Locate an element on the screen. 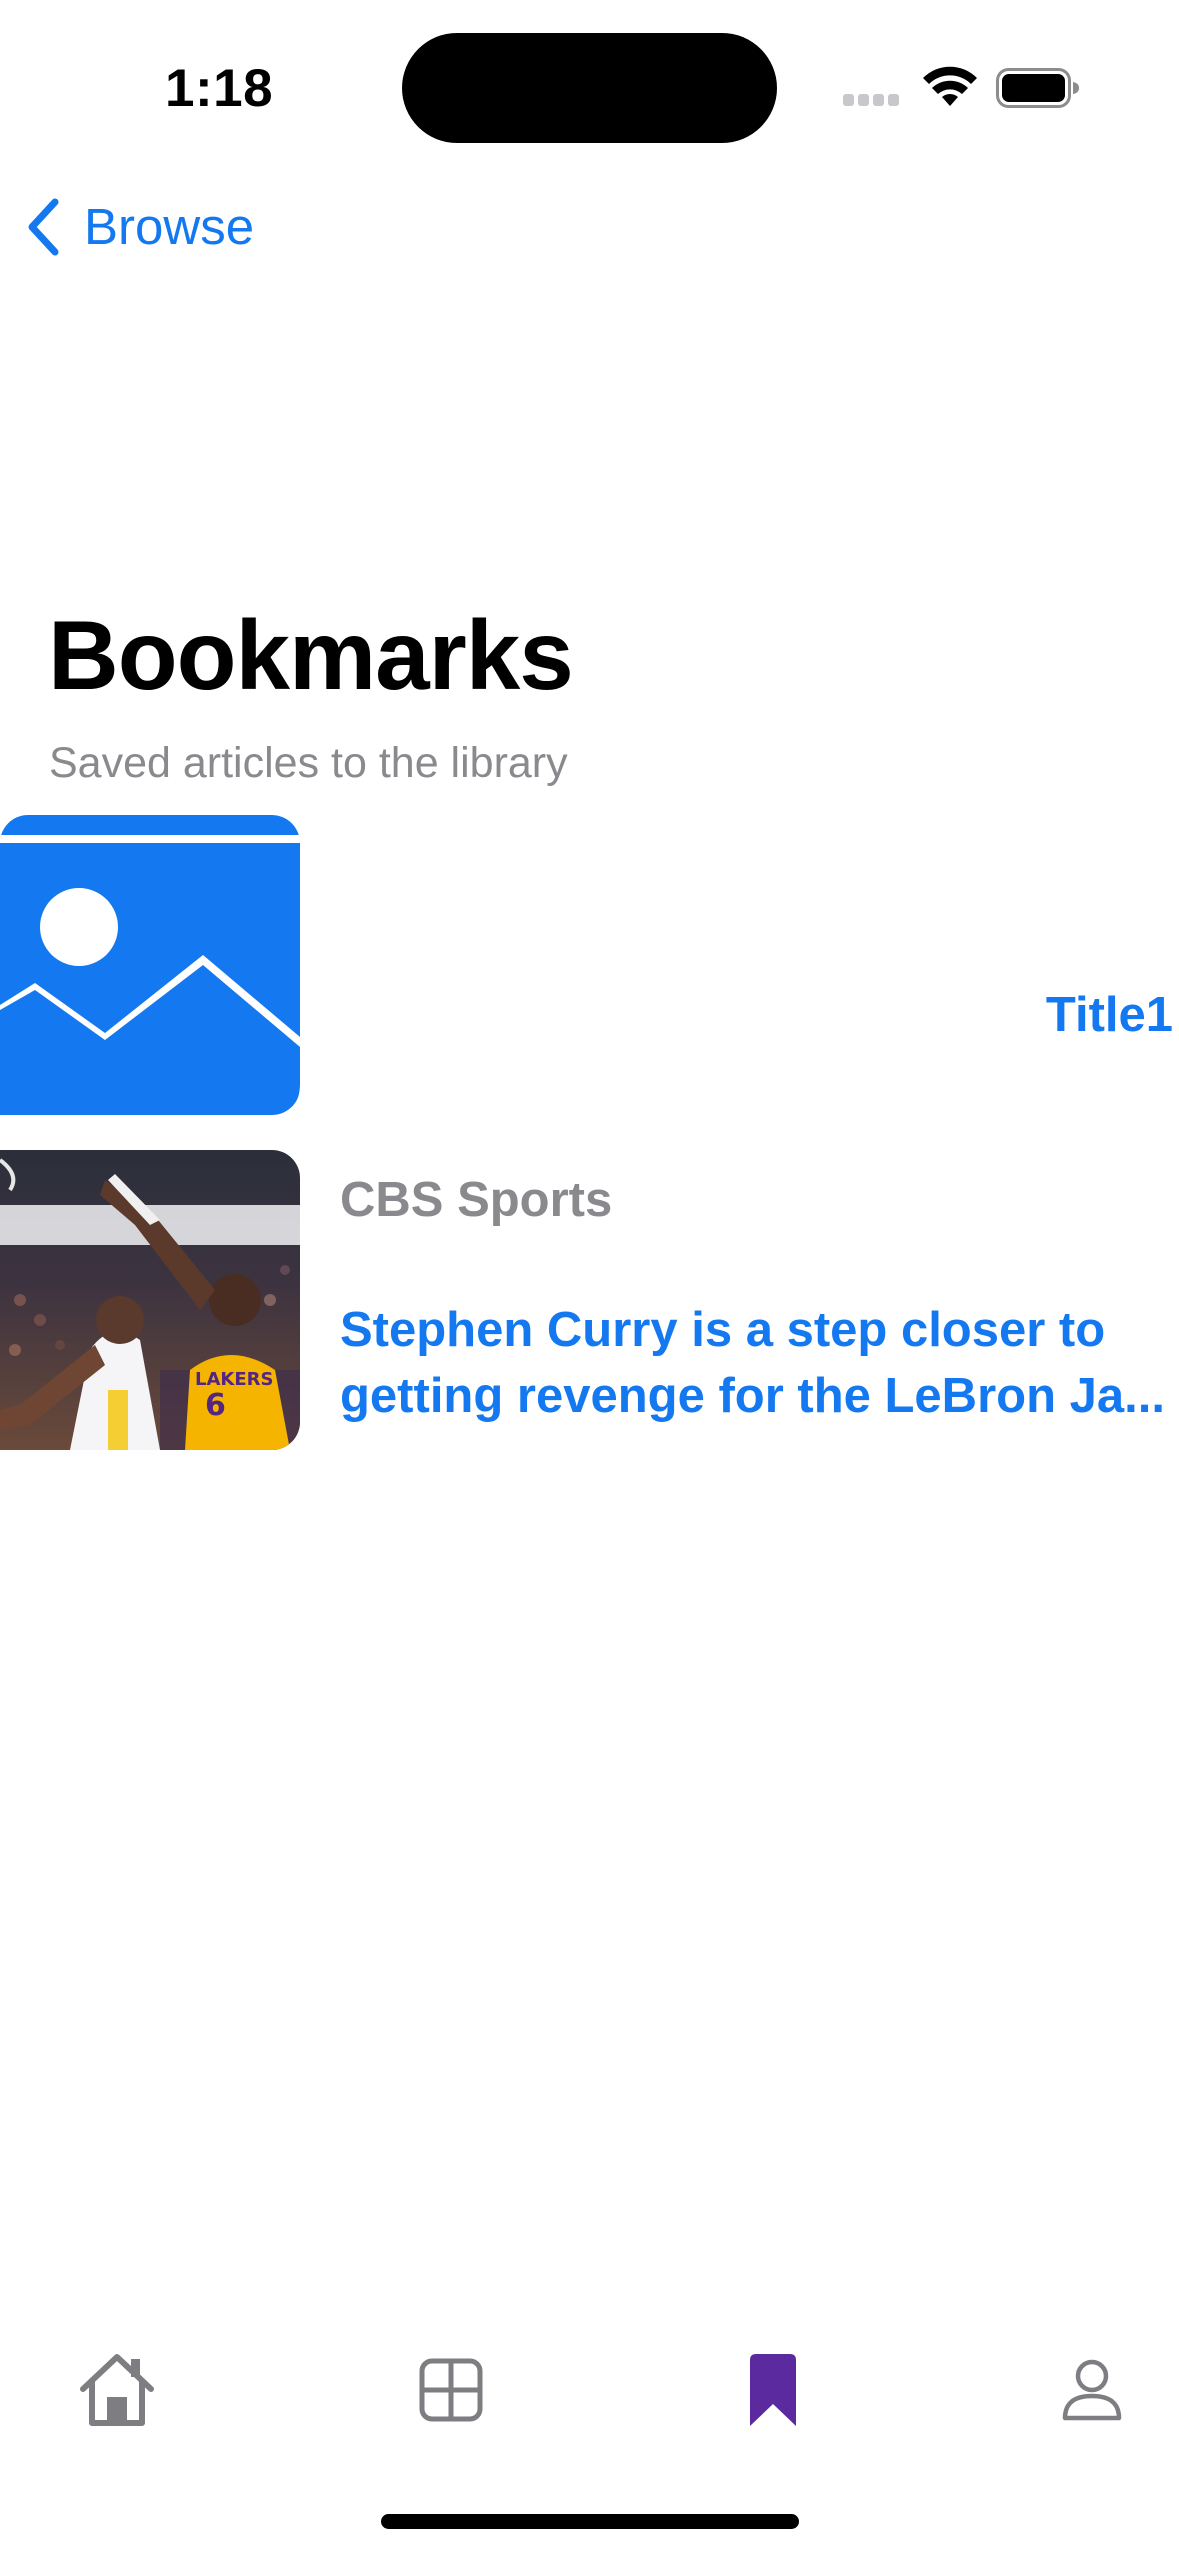 The height and width of the screenshot is (2556, 1179). tab-home is located at coordinates (117, 2390).